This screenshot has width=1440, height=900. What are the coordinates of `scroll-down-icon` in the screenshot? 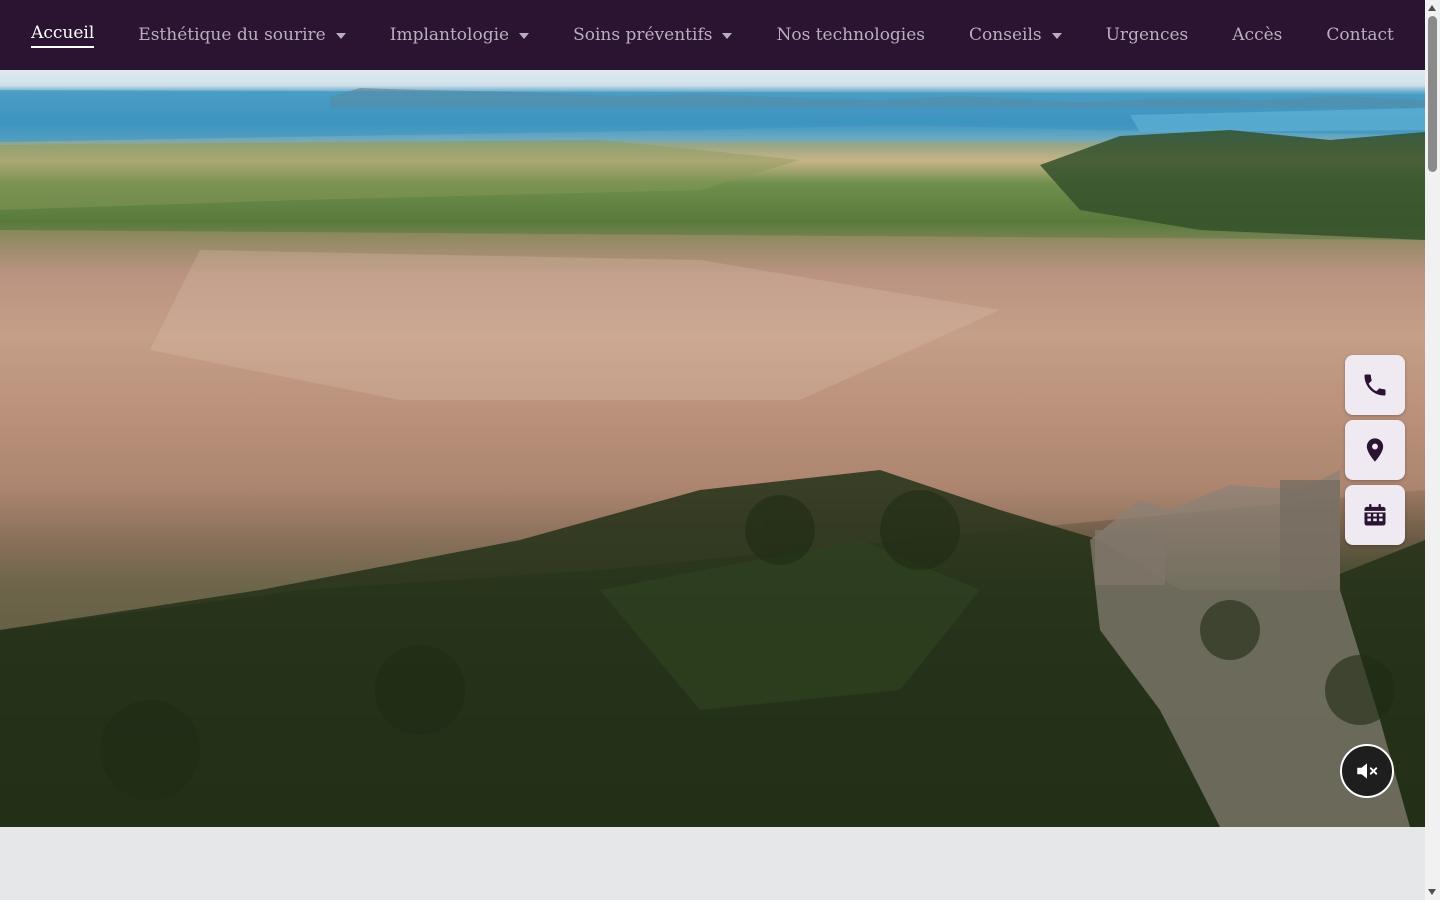 It's located at (1432, 892).